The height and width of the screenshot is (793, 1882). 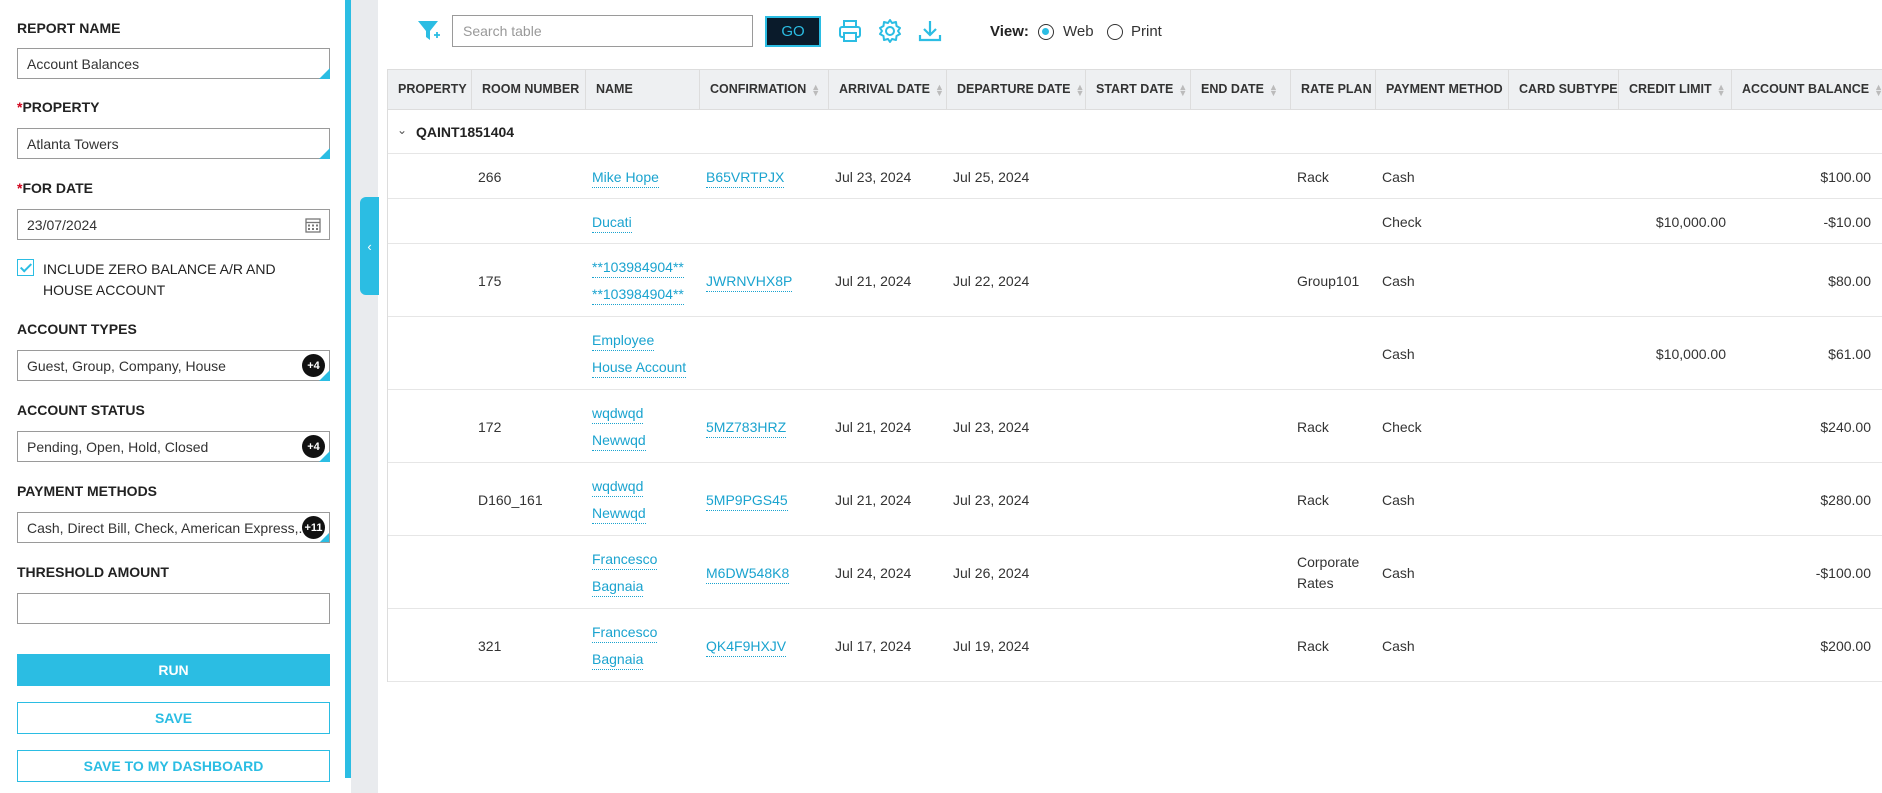 What do you see at coordinates (647, 281) in the screenshot?
I see `cell-name: **103984904** **103984904**` at bounding box center [647, 281].